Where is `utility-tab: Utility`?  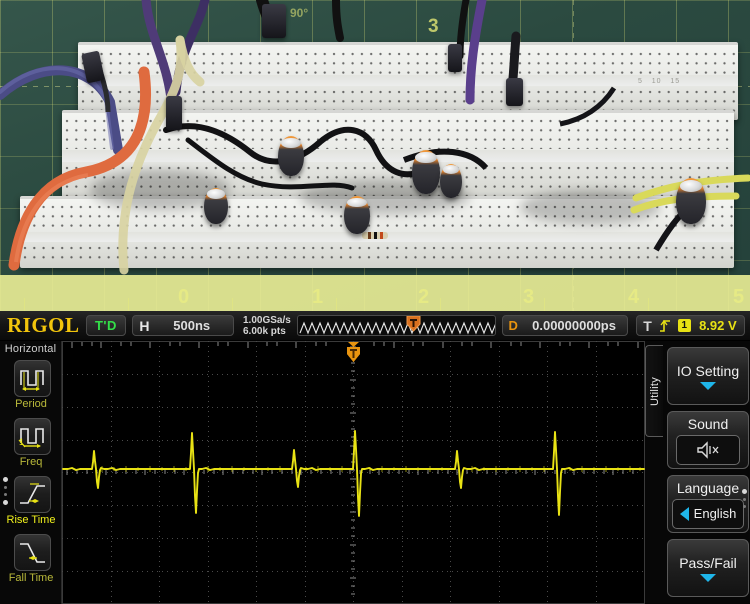
utility-tab: Utility is located at coordinates (654, 391).